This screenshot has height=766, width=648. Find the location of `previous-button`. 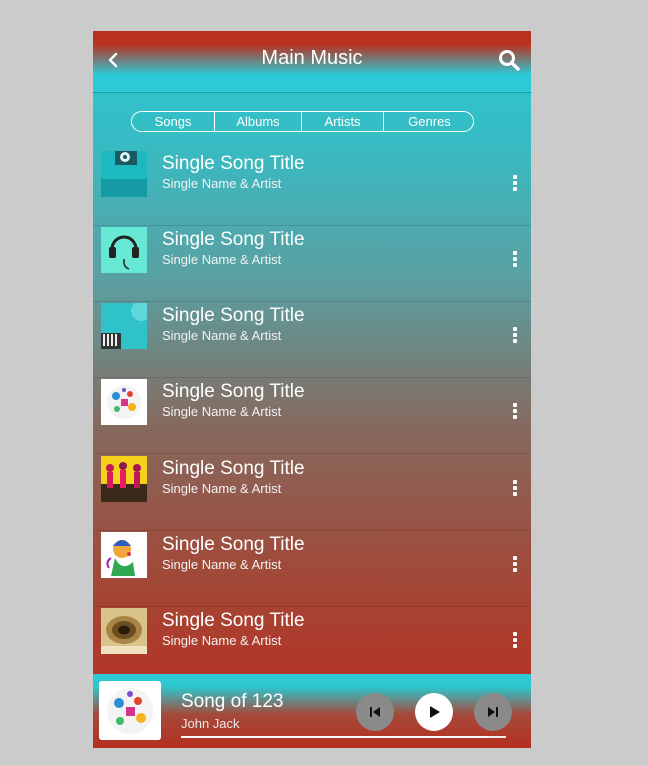

previous-button is located at coordinates (375, 712).